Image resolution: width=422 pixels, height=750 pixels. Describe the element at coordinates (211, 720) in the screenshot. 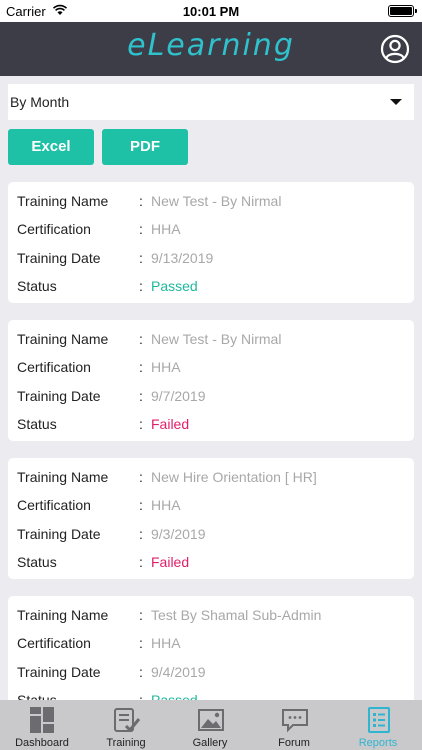

I see `gallery-icon` at that location.